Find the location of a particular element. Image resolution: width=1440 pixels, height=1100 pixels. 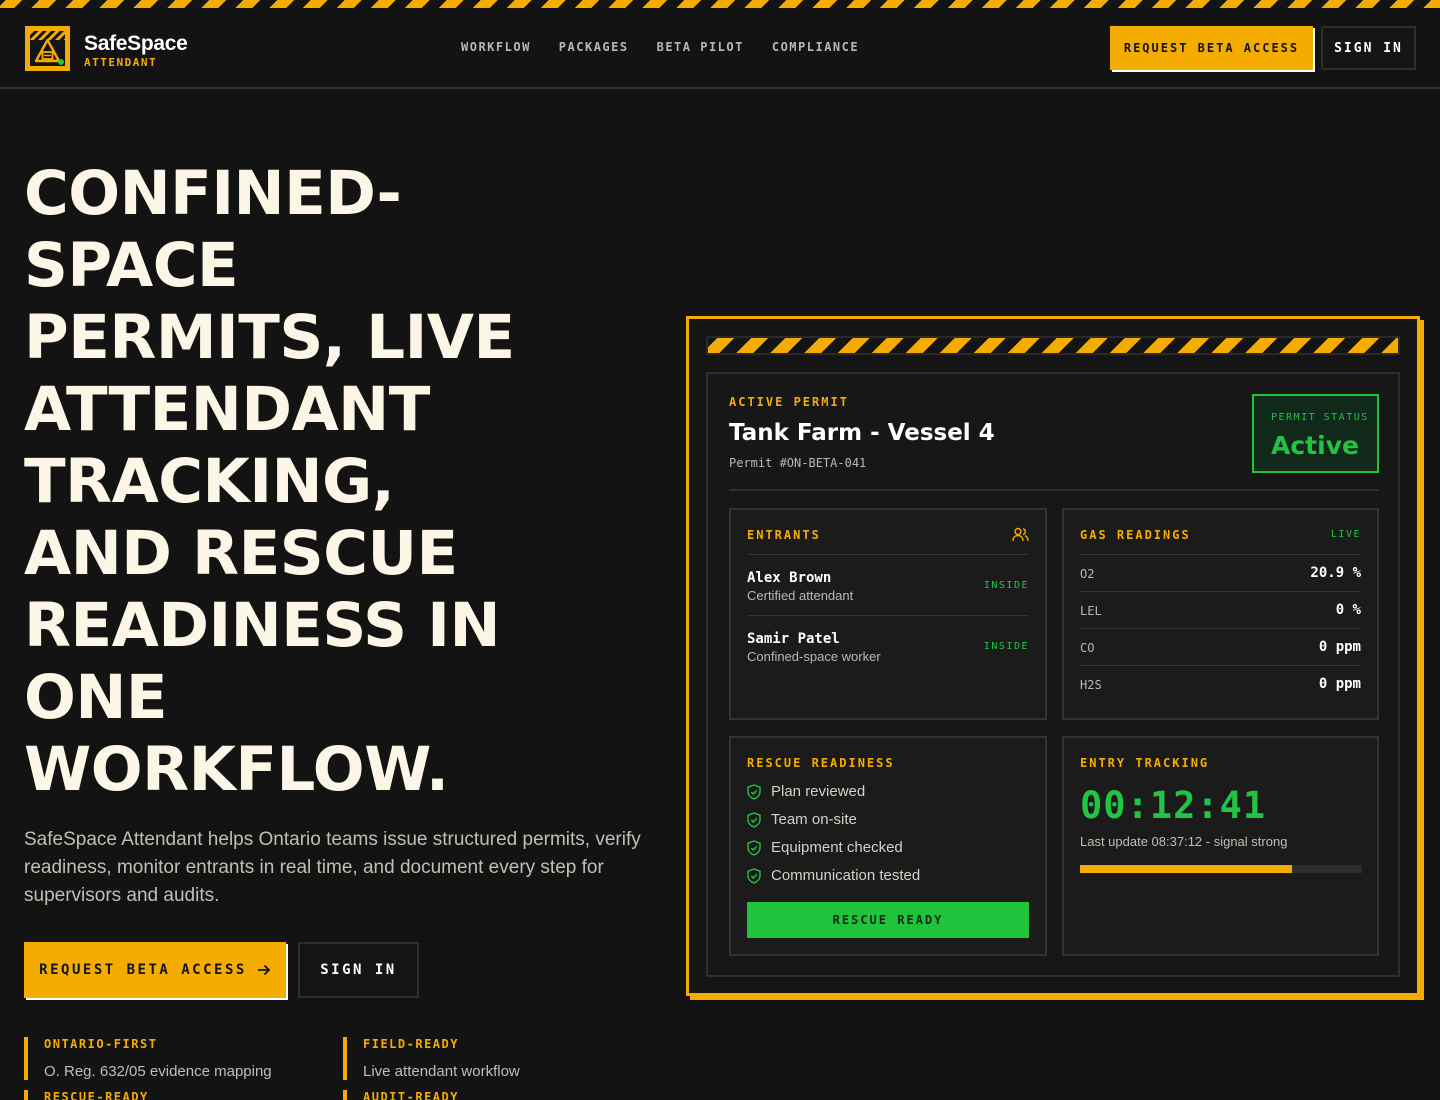

permit-title: Tank Farm - Vessel 4 is located at coordinates (862, 433).